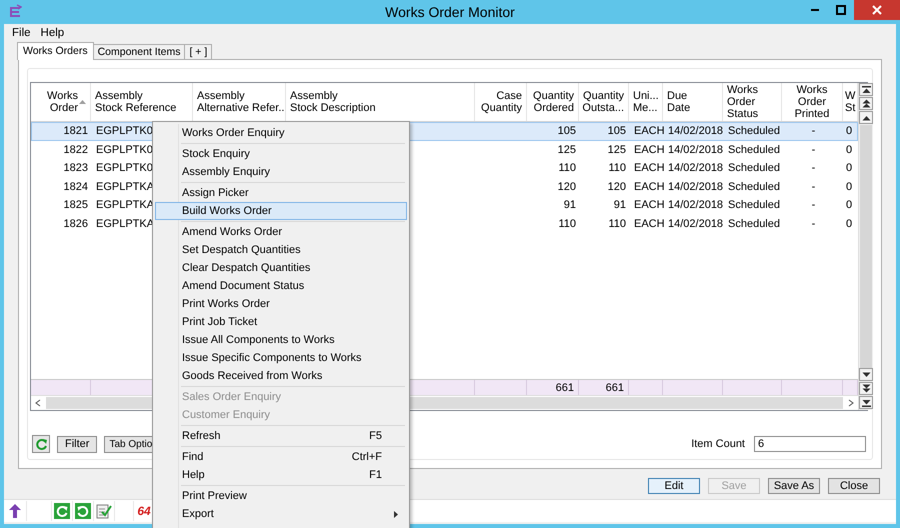  Describe the element at coordinates (854, 486) in the screenshot. I see `dialog-button: Close` at that location.